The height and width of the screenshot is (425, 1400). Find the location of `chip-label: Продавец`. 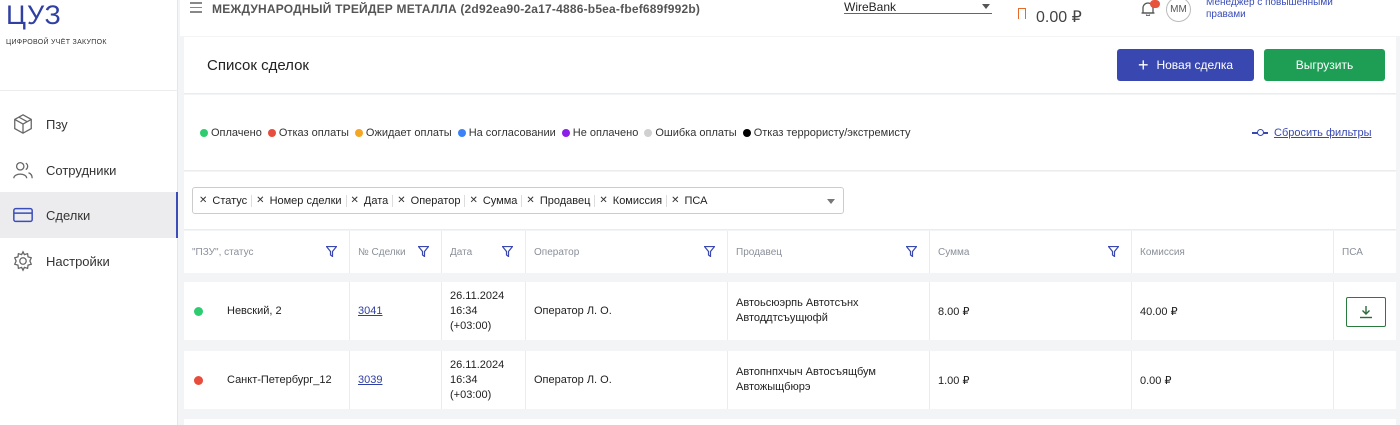

chip-label: Продавец is located at coordinates (565, 200).